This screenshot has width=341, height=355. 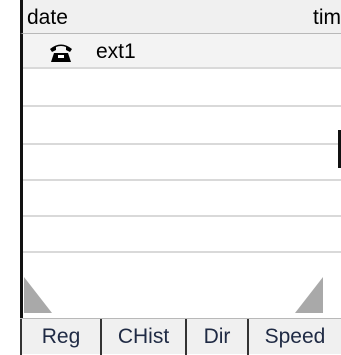 I want to click on tab-reg: Reg, so click(x=60, y=337).